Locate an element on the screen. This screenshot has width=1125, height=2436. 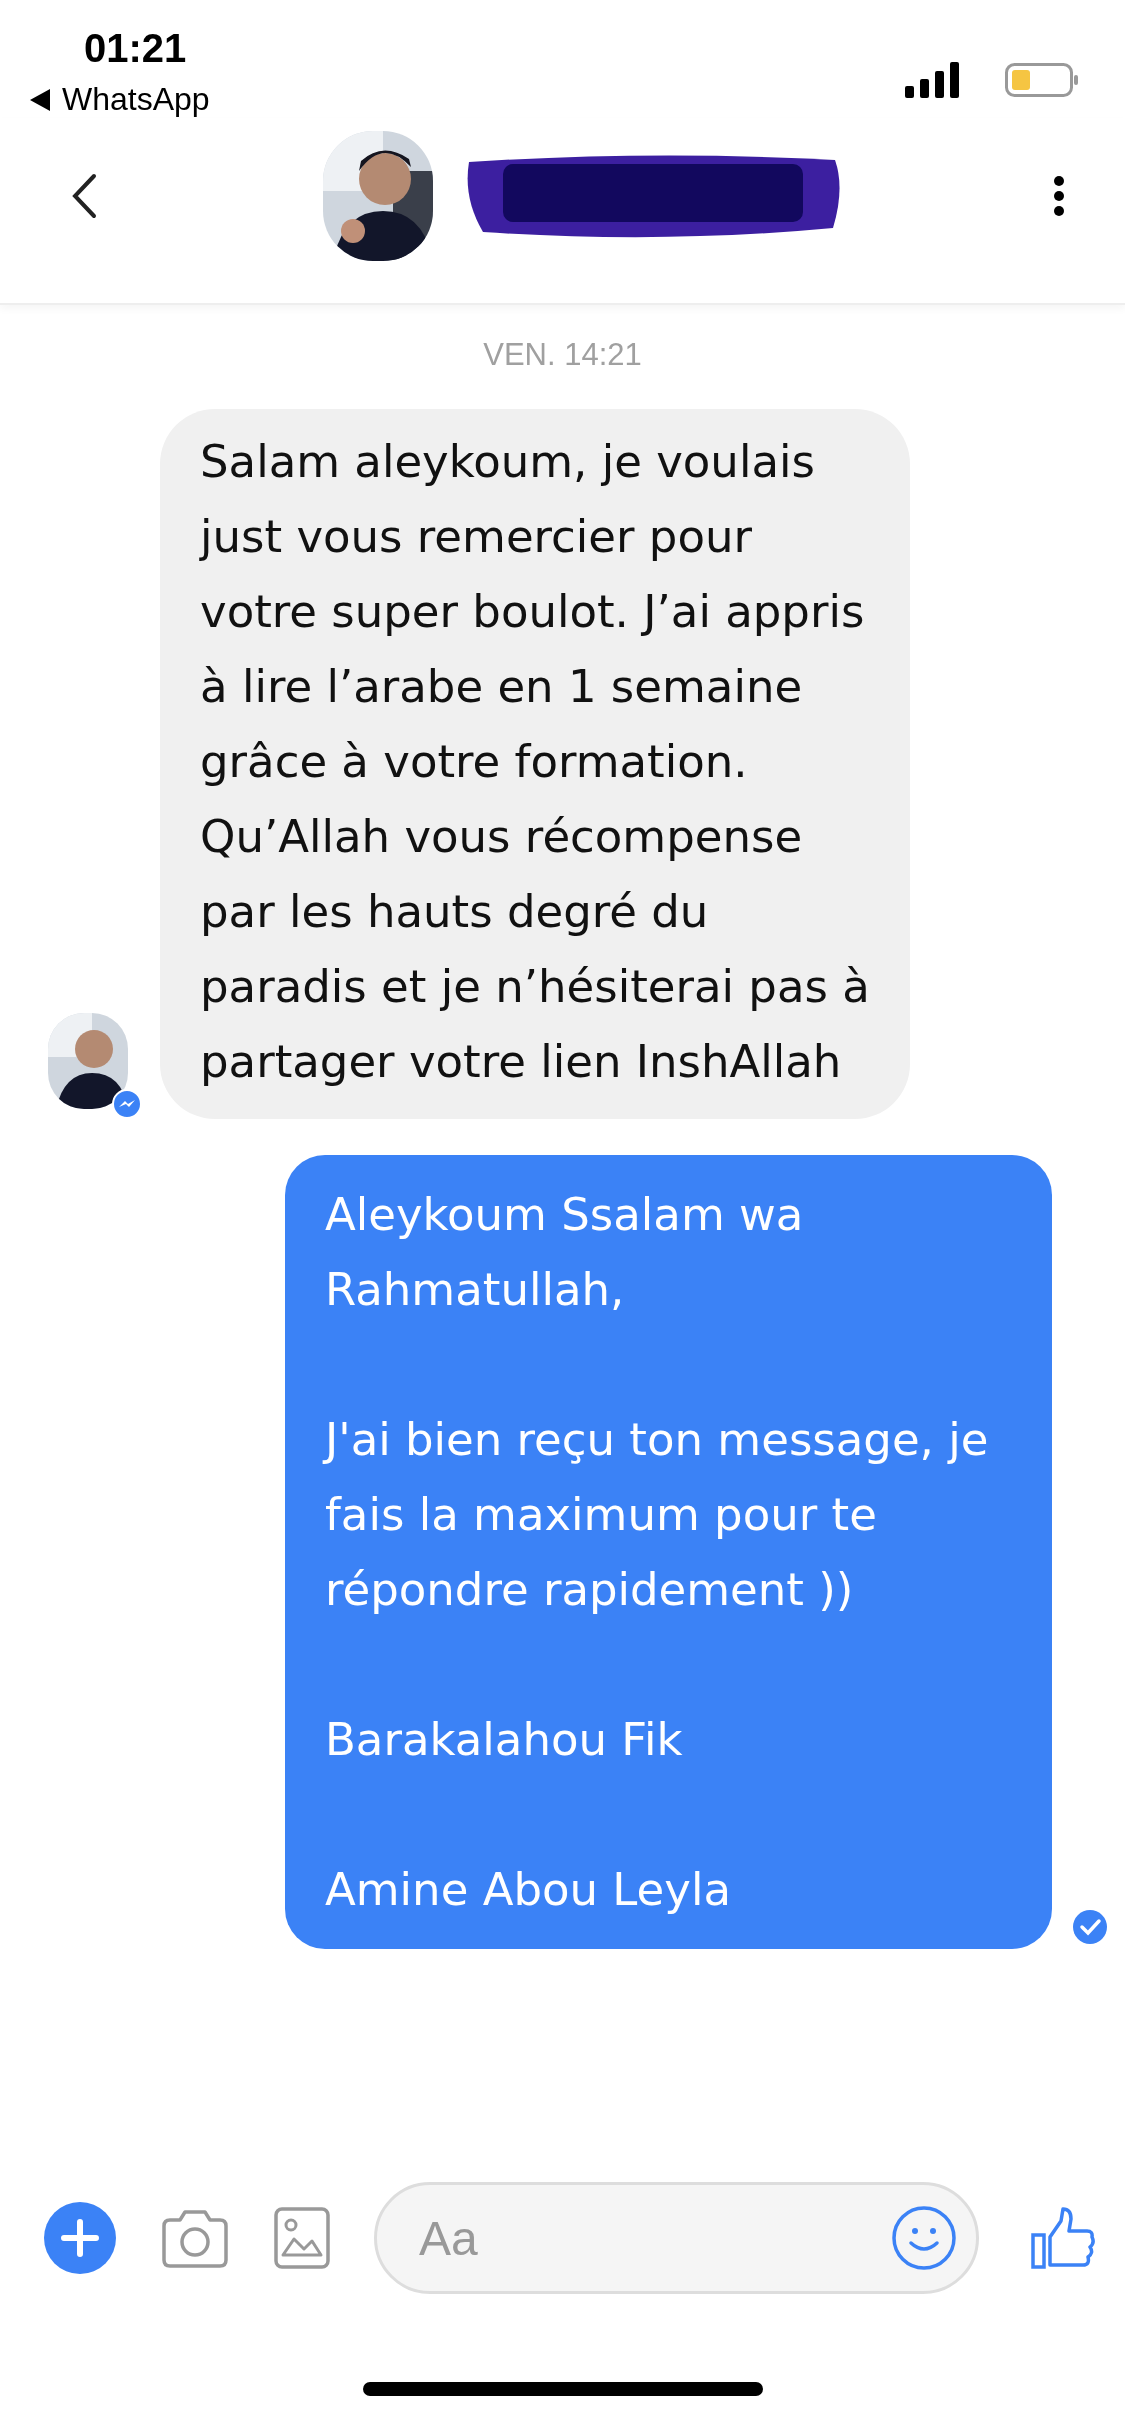
day-timestamp: VEN. 14:21 is located at coordinates (562, 355).